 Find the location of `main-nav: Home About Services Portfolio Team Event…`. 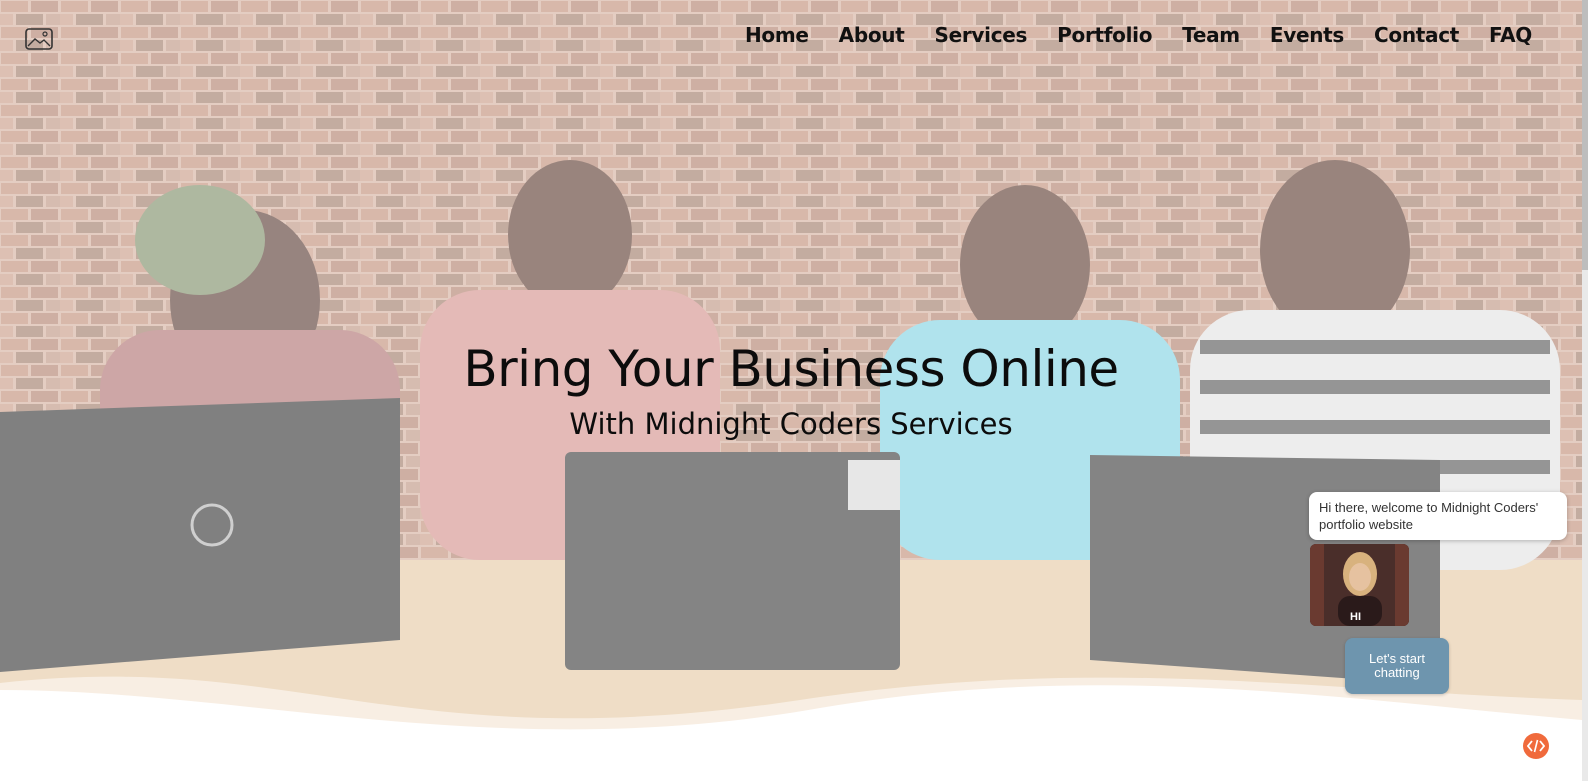

main-nav: Home About Services Portfolio Team Event… is located at coordinates (1138, 35).